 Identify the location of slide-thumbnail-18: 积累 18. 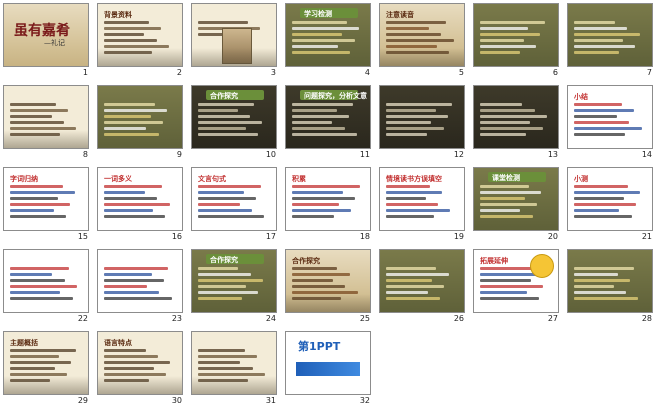
(328, 205).